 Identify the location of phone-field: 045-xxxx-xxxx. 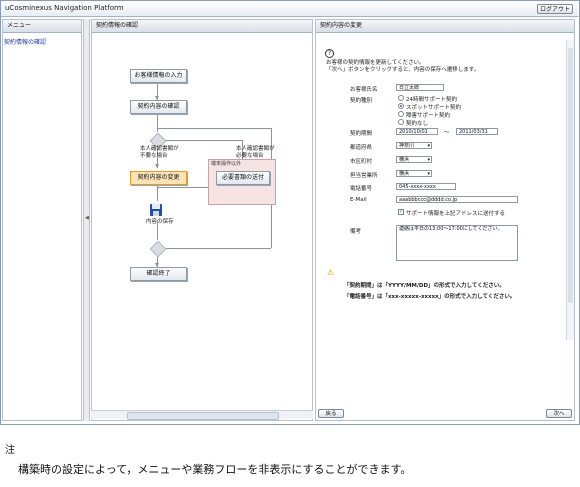
(426, 186).